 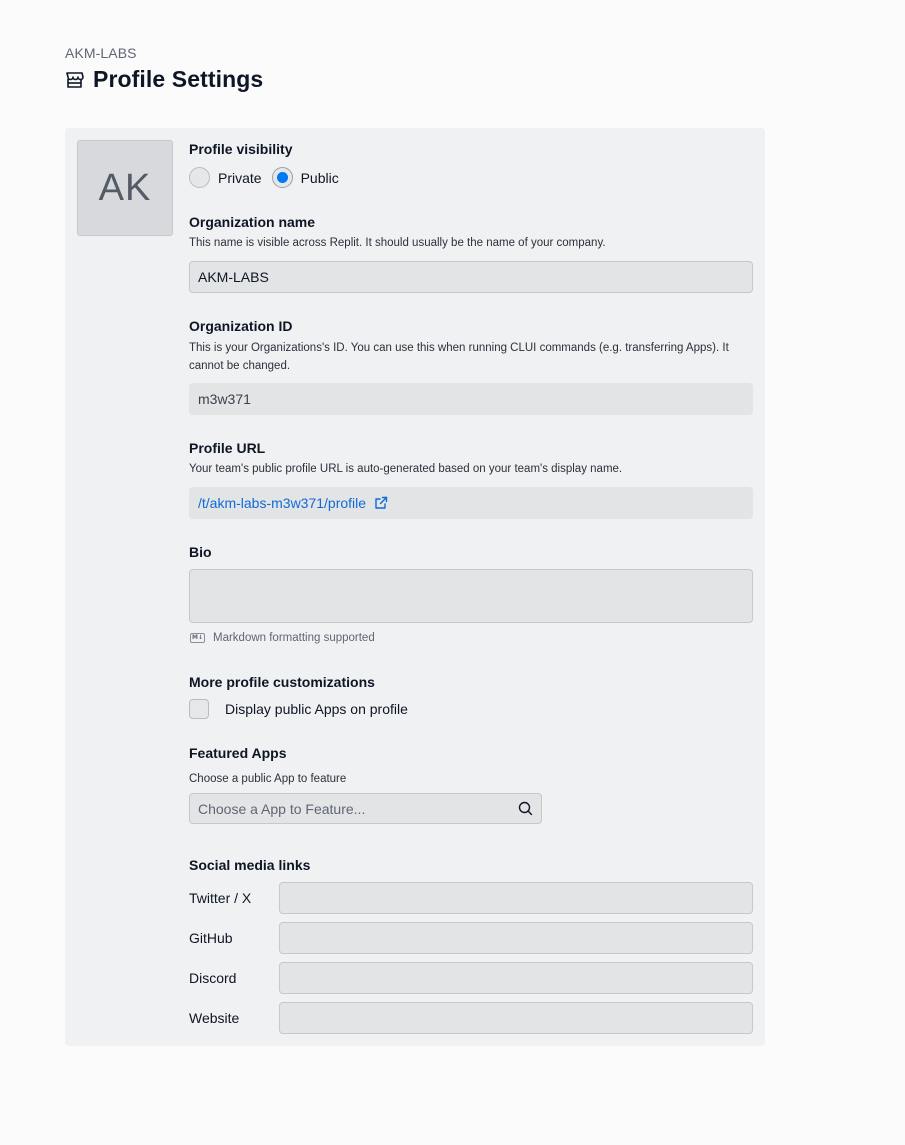 What do you see at coordinates (125, 188) in the screenshot?
I see `avatar: AK` at bounding box center [125, 188].